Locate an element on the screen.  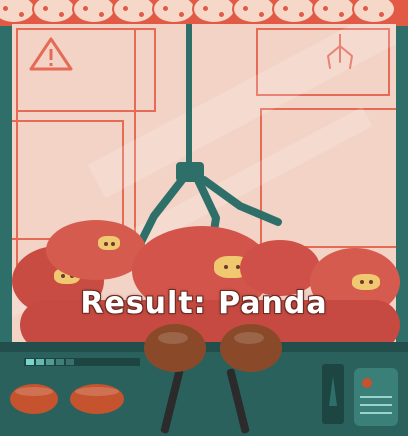
left-control-button is located at coordinates (34, 399).